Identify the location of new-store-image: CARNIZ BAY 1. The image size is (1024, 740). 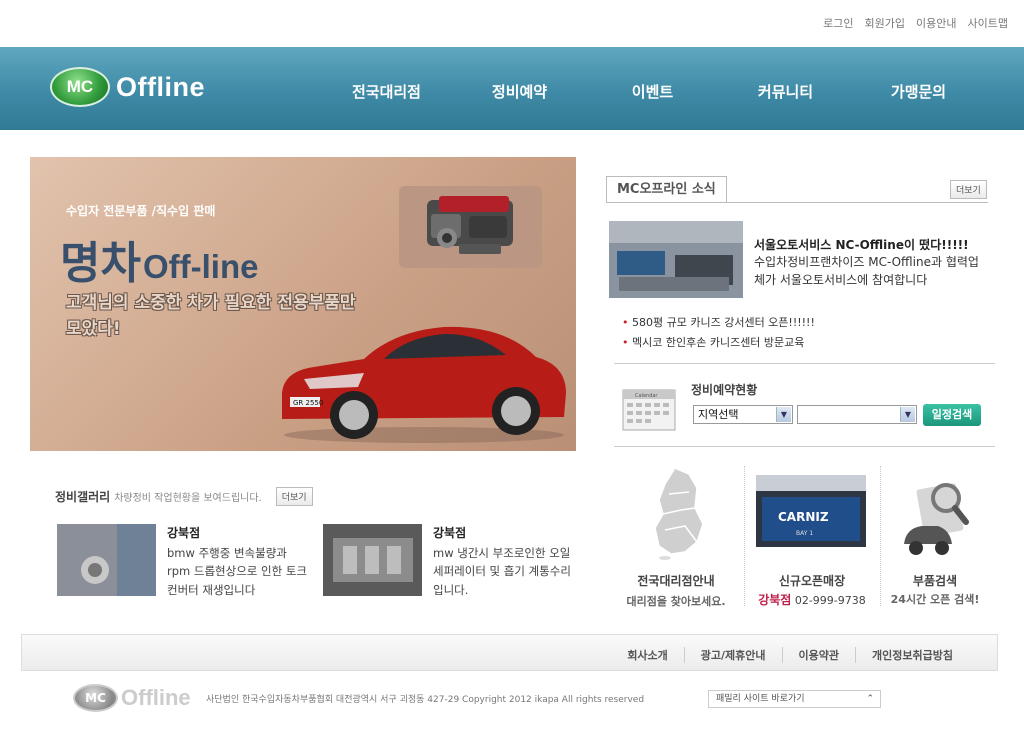
(811, 511).